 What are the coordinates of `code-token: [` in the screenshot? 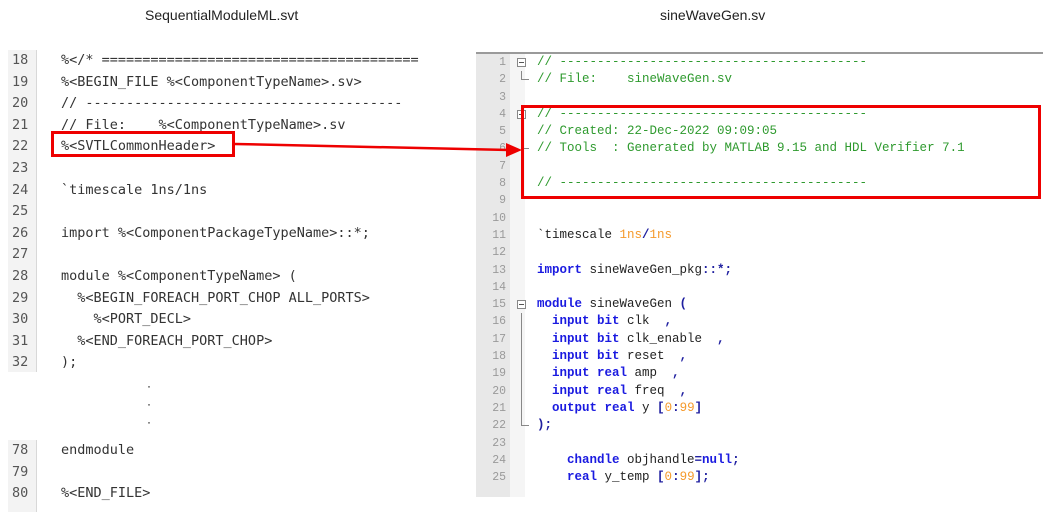 It's located at (661, 407).